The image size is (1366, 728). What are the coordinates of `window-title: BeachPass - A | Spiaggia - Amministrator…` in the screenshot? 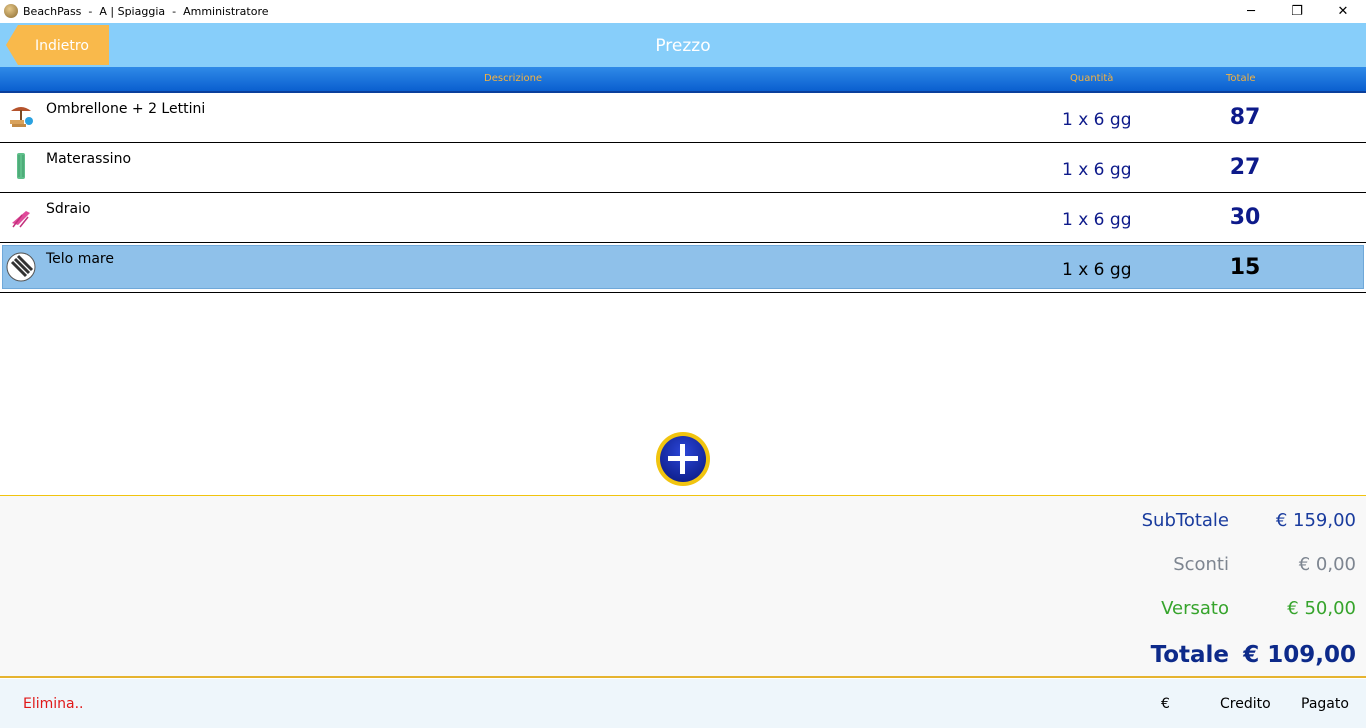 It's located at (146, 11).